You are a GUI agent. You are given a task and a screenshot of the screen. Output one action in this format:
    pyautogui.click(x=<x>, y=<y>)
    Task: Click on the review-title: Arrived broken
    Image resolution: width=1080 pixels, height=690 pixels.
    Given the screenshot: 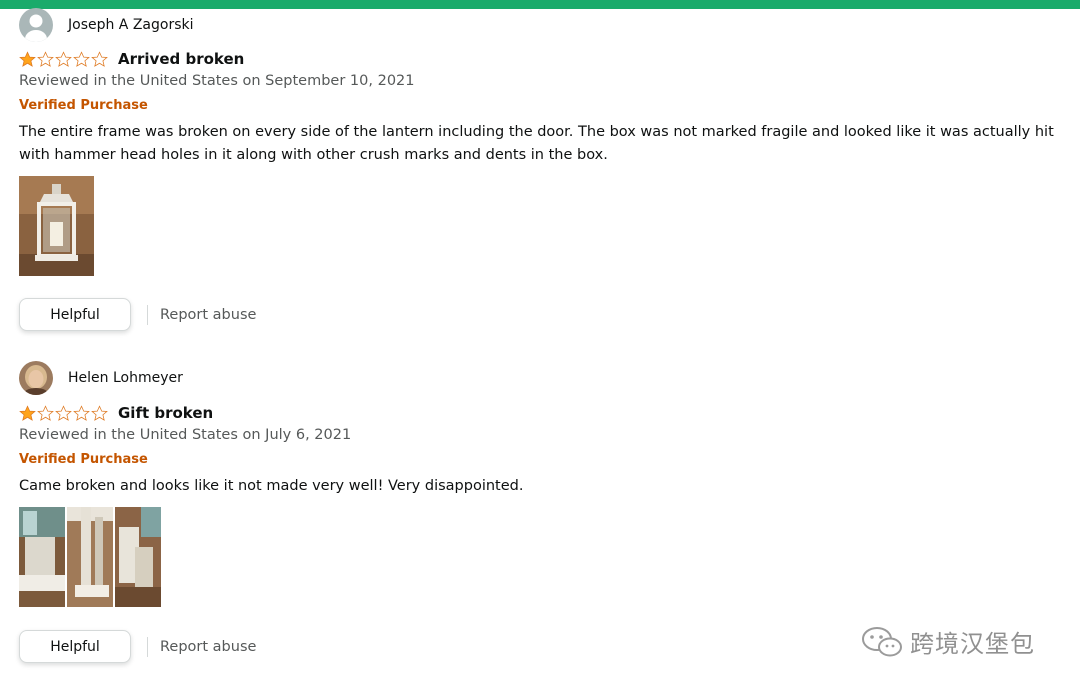 What is the action you would take?
    pyautogui.click(x=181, y=59)
    